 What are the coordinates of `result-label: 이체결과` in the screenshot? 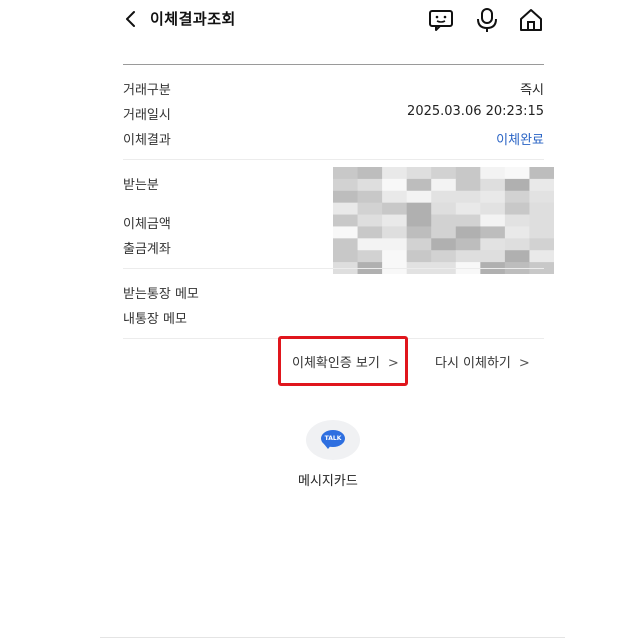 It's located at (147, 140).